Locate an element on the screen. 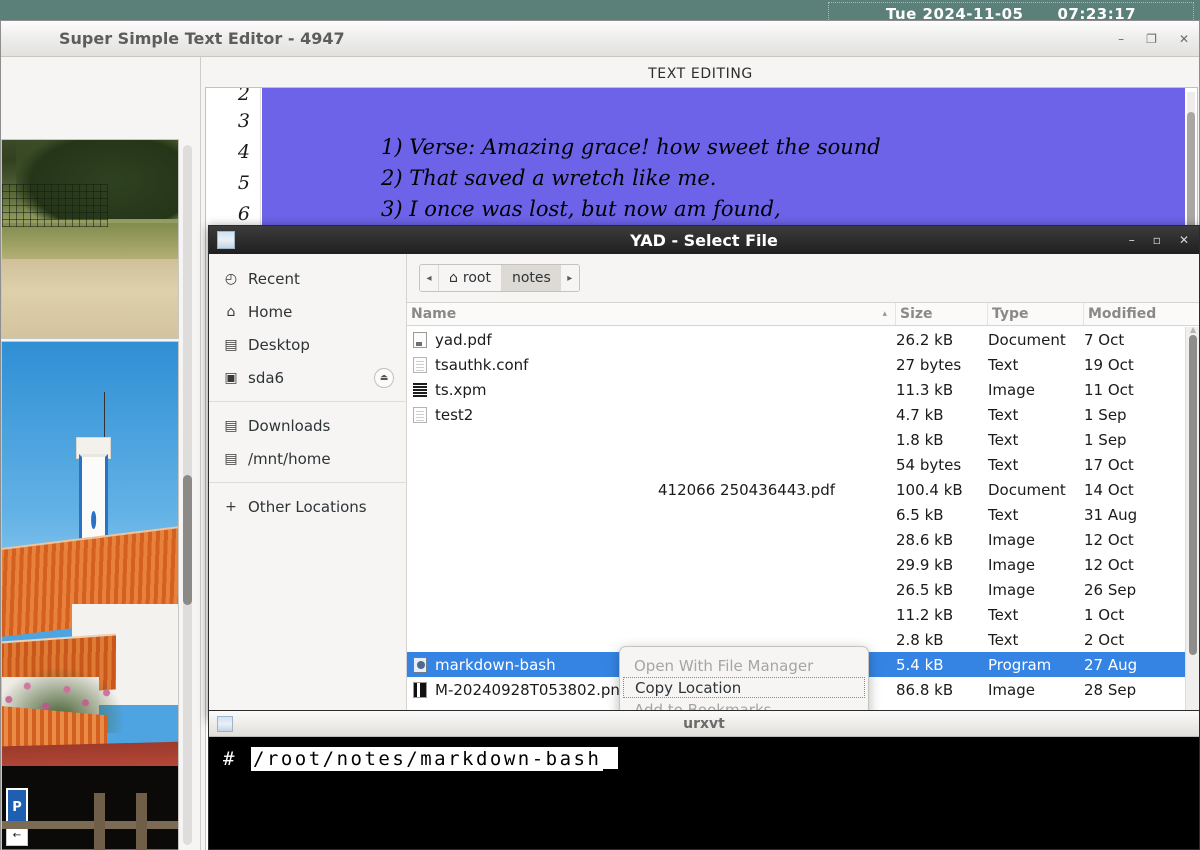 This screenshot has height=850, width=1200. table-row: 1.8 kB Text 1 Sep is located at coordinates (796, 439).